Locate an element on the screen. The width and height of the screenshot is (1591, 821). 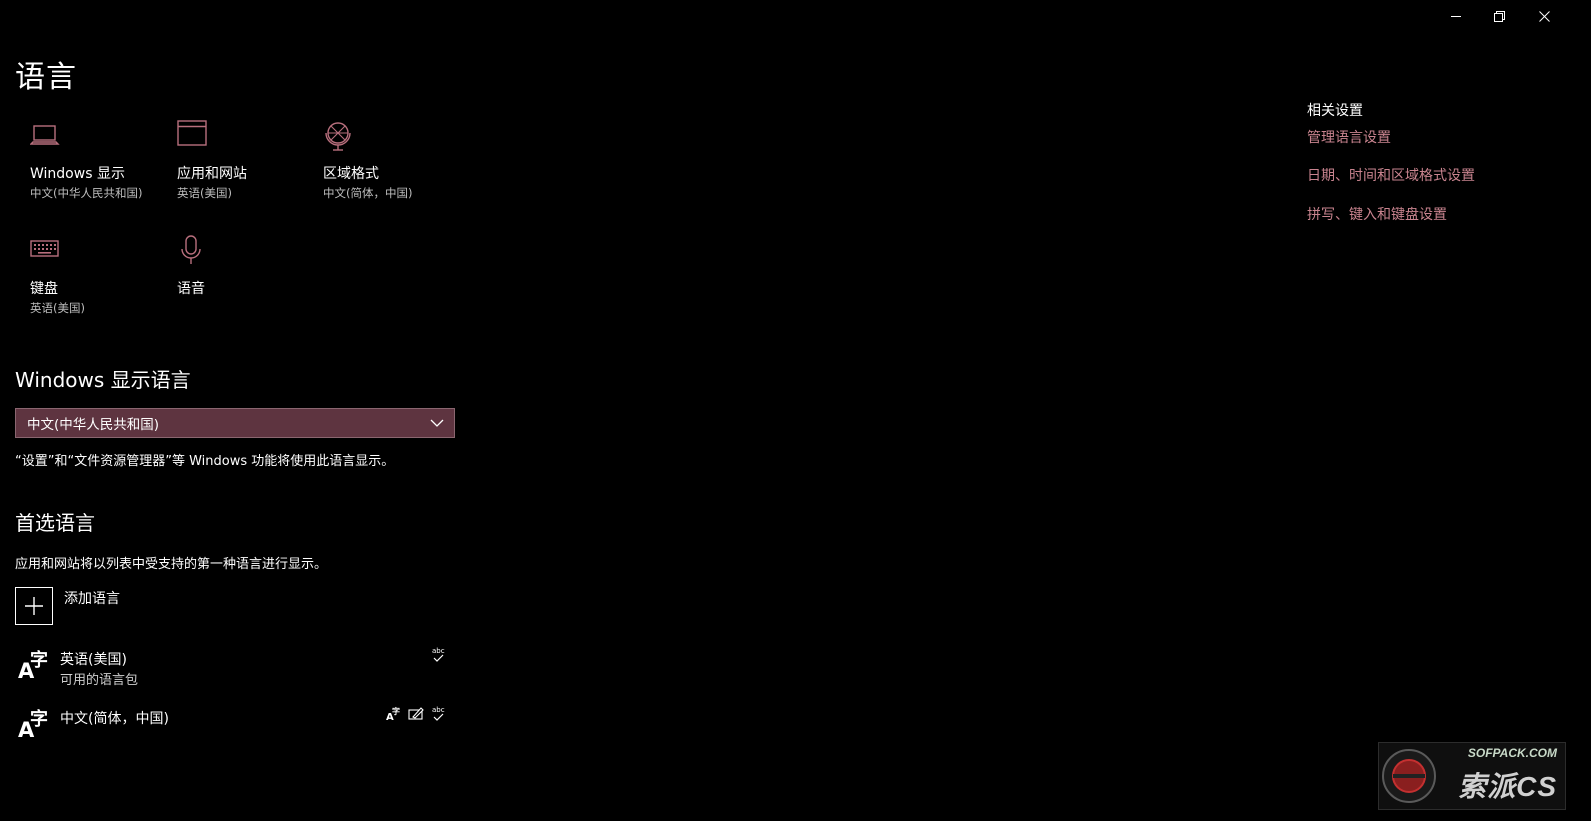
tile-speech: 语音 is located at coordinates (247, 285).